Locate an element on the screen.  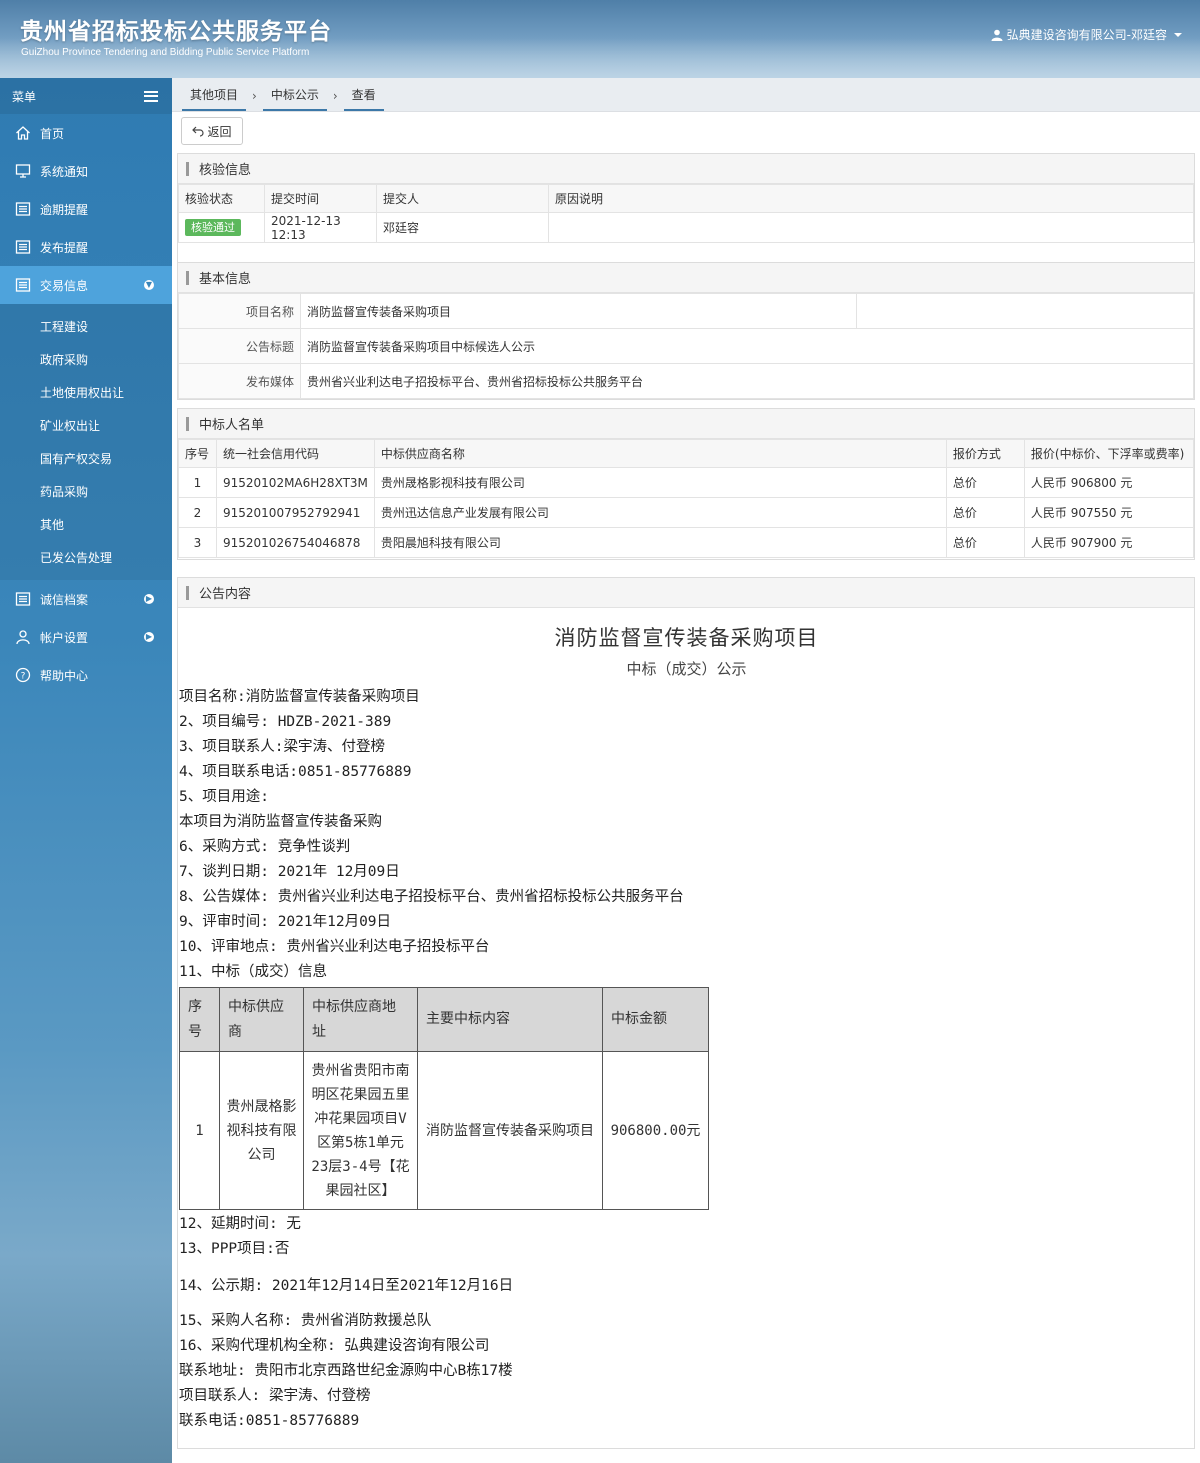
menu-label: 菜单 is located at coordinates (24, 96).